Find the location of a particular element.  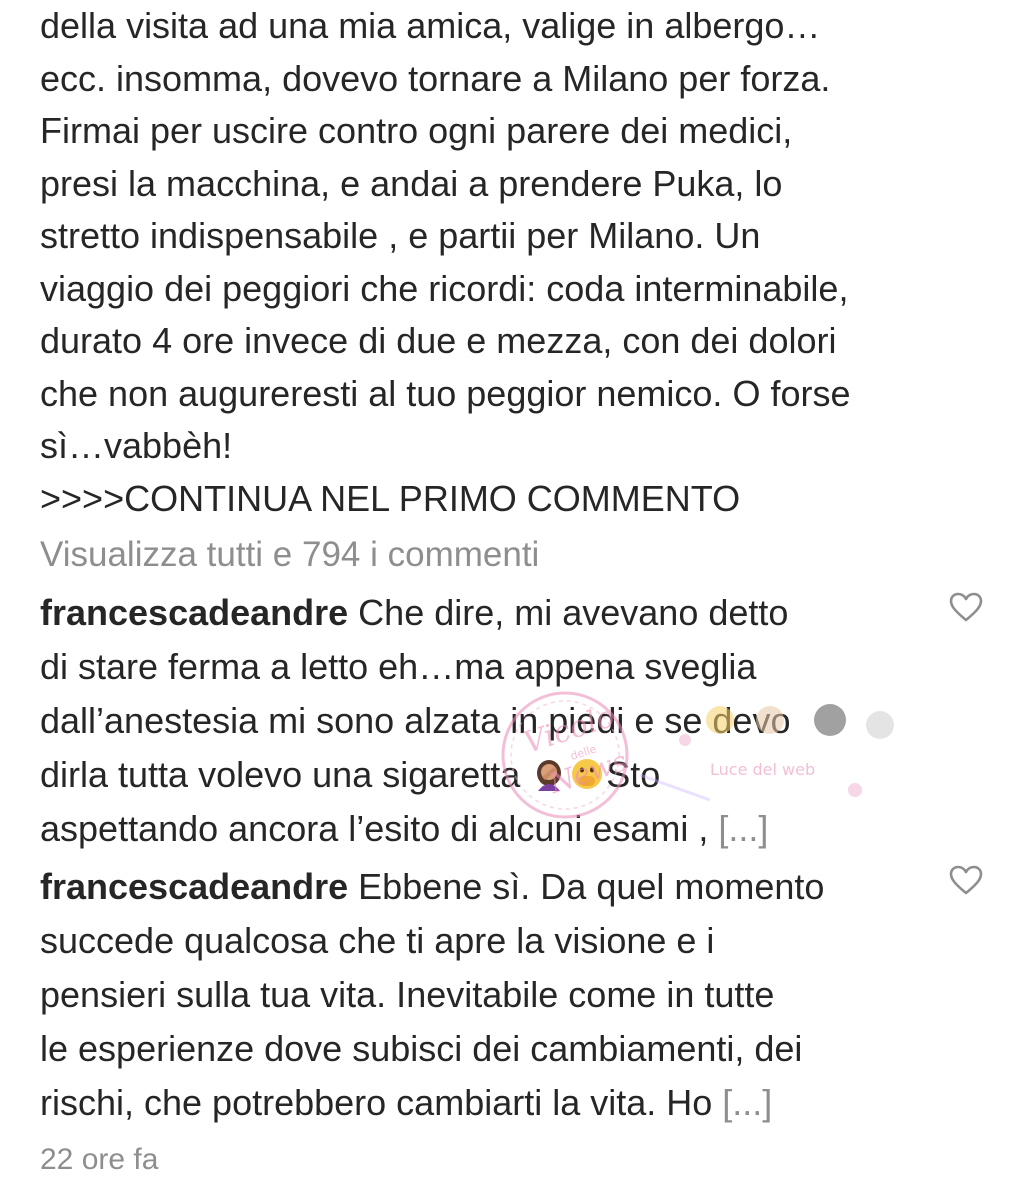

woman-facepalming-emoji is located at coordinates (549, 775).